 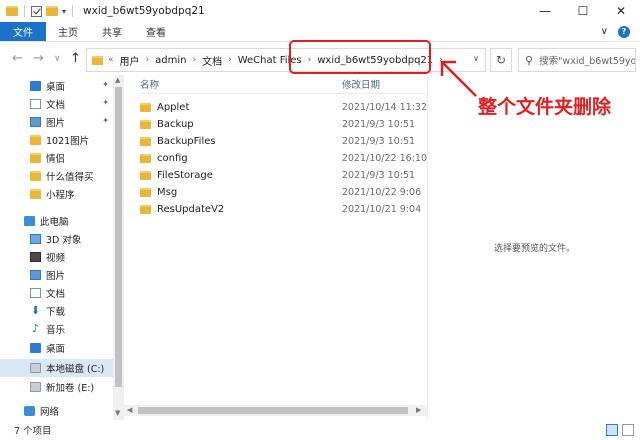 I want to click on sidebar-item-smzdm: 什么值得买, so click(x=56, y=176).